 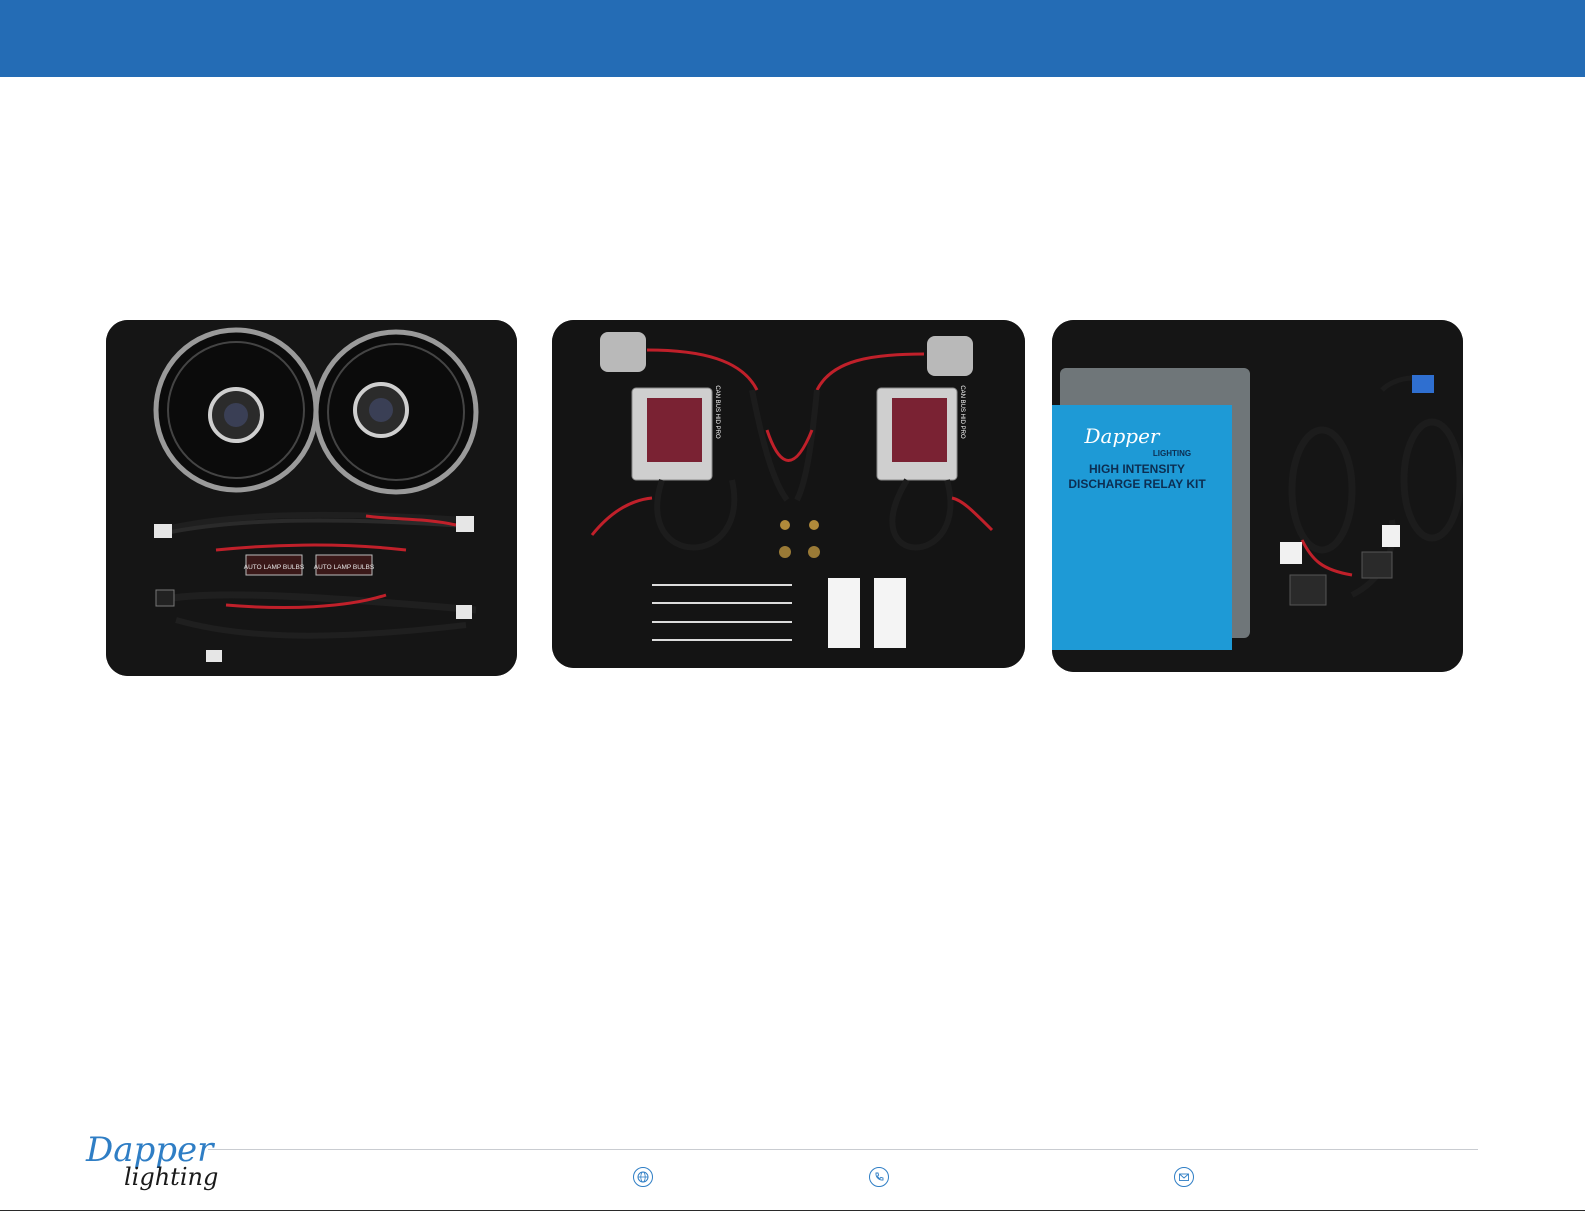 I want to click on headlights-kit-illustration: AUTO LAMP BULBS AUTO LAMP BULBS, so click(x=311, y=498).